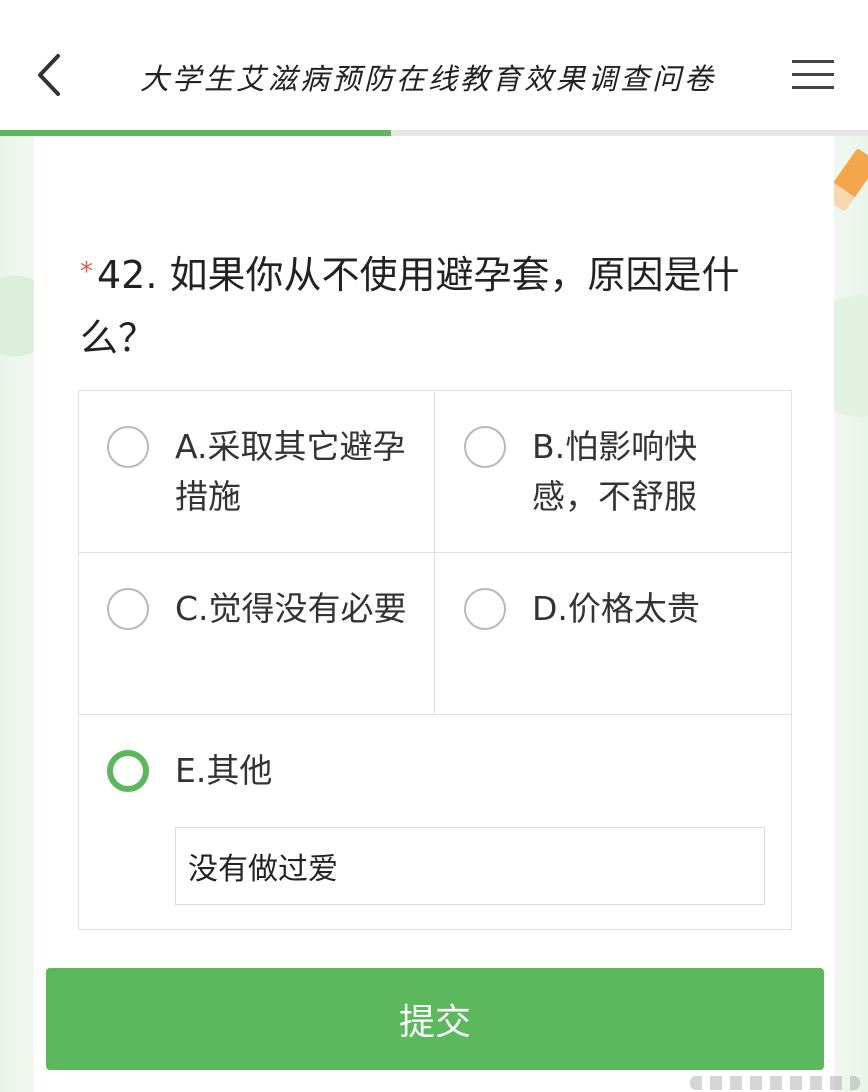  What do you see at coordinates (775, 1083) in the screenshot?
I see `watermark` at bounding box center [775, 1083].